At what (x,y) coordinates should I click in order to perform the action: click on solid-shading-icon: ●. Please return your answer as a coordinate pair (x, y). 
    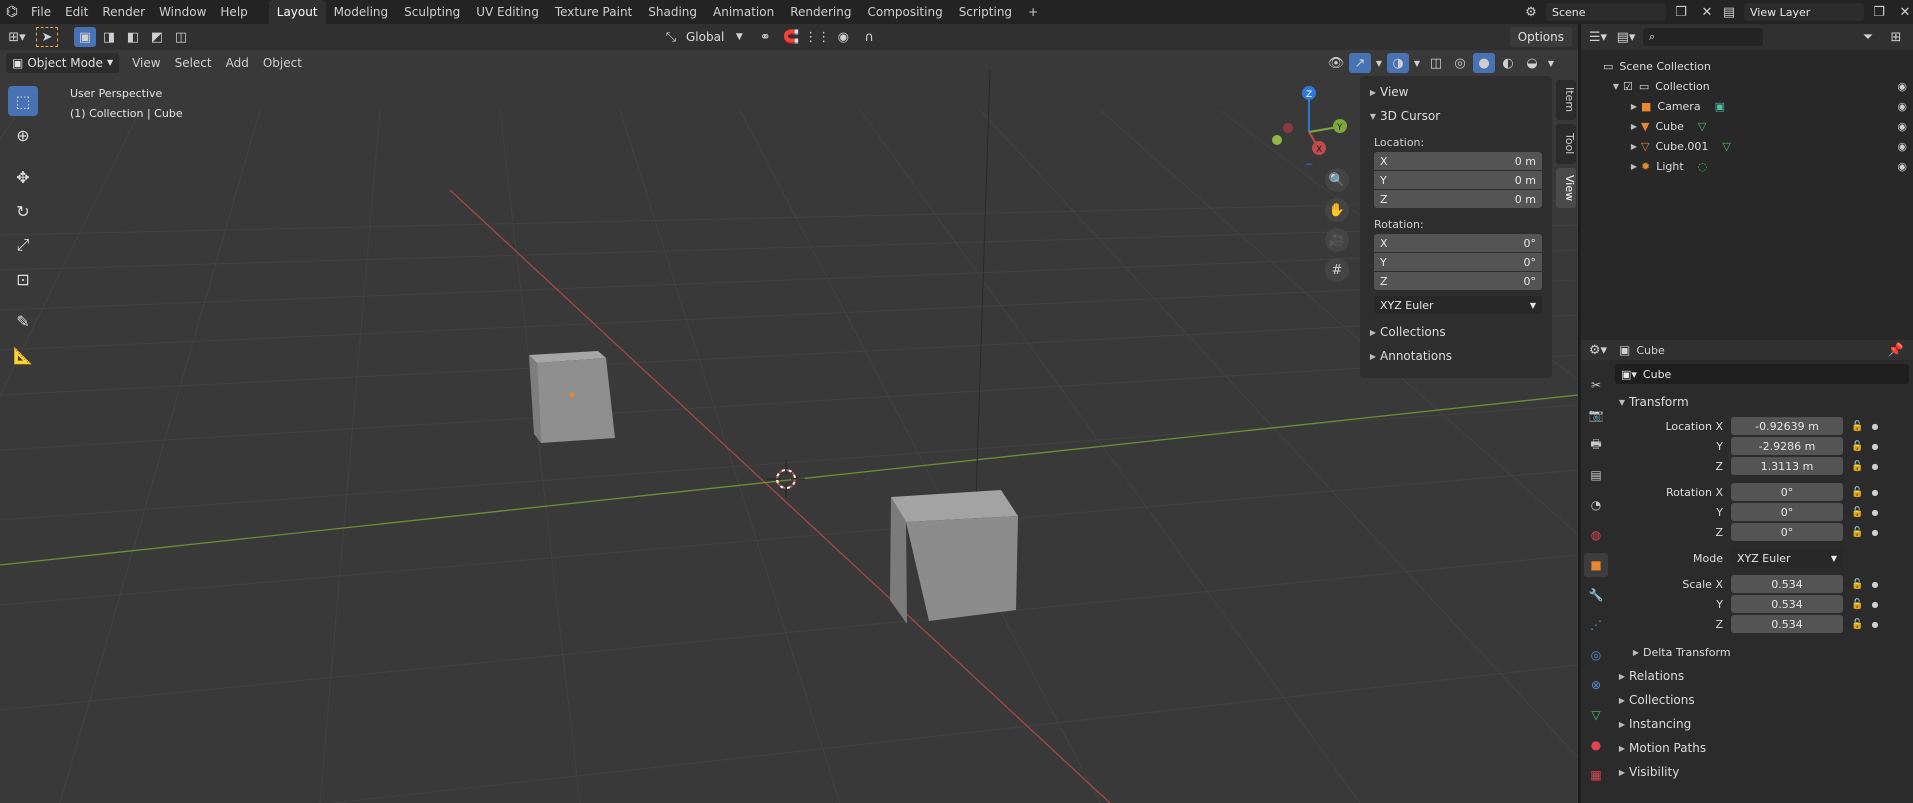
    Looking at the image, I should click on (1484, 63).